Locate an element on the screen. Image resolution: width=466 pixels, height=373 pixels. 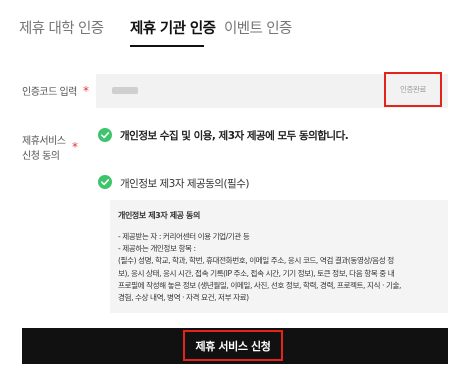
active-tab-indicator is located at coordinates (167, 46).